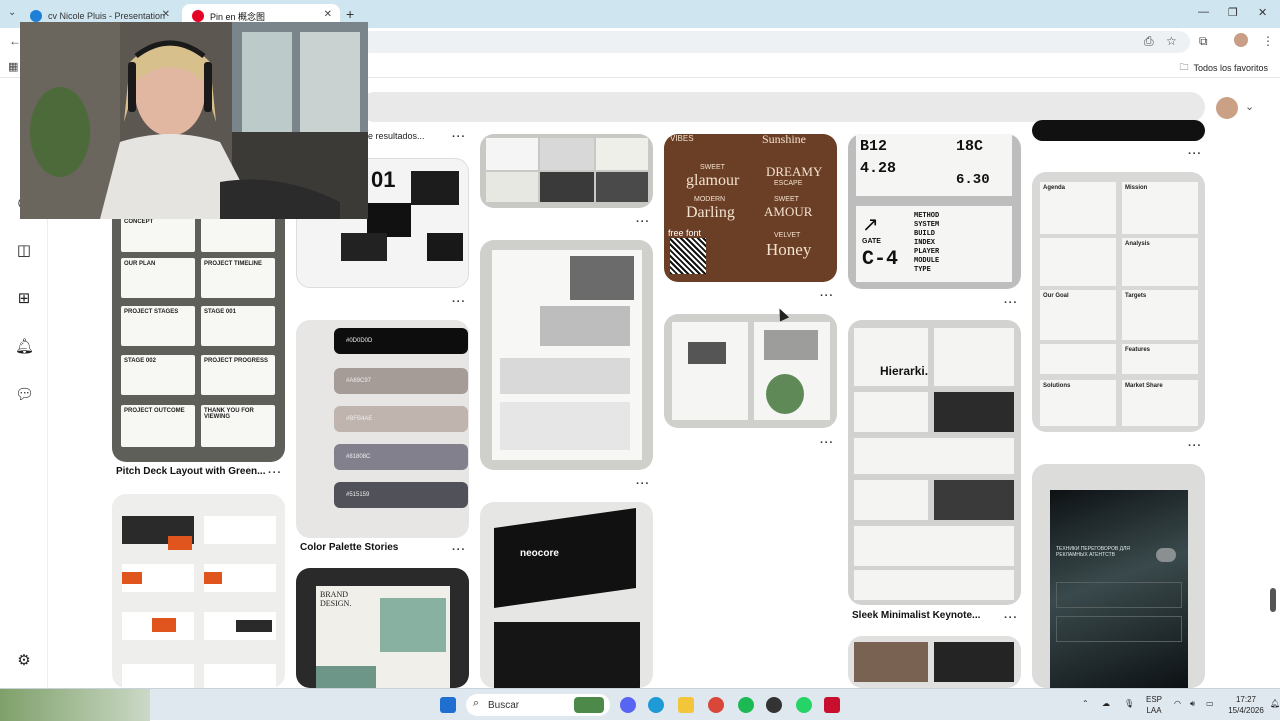  What do you see at coordinates (401, 457) in the screenshot?
I see `palette-swatch: #81808C` at bounding box center [401, 457].